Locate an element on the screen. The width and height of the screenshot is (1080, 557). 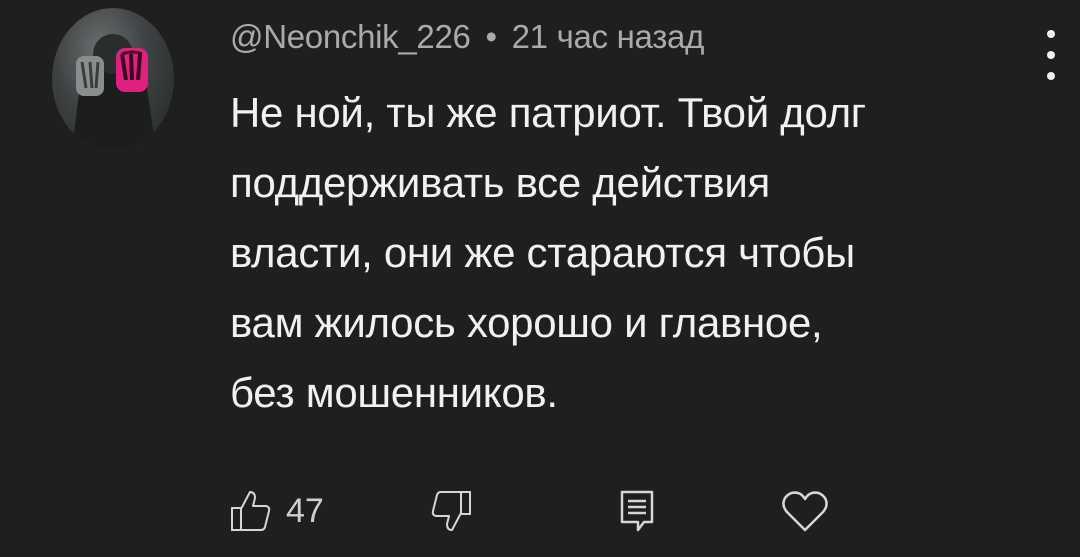
thumb-up-icon is located at coordinates (251, 511).